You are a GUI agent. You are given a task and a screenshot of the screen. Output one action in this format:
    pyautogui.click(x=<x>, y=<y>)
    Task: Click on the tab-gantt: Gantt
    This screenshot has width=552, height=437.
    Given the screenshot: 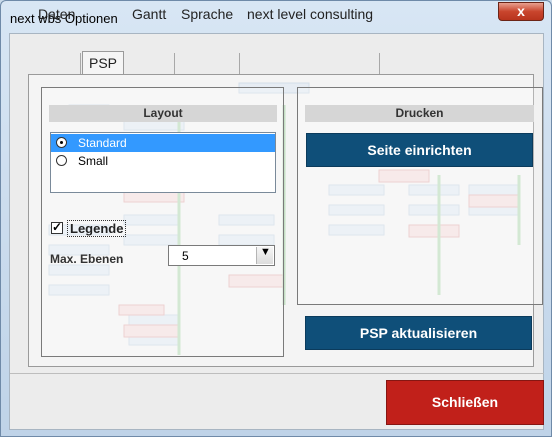 What is the action you would take?
    pyautogui.click(x=149, y=14)
    